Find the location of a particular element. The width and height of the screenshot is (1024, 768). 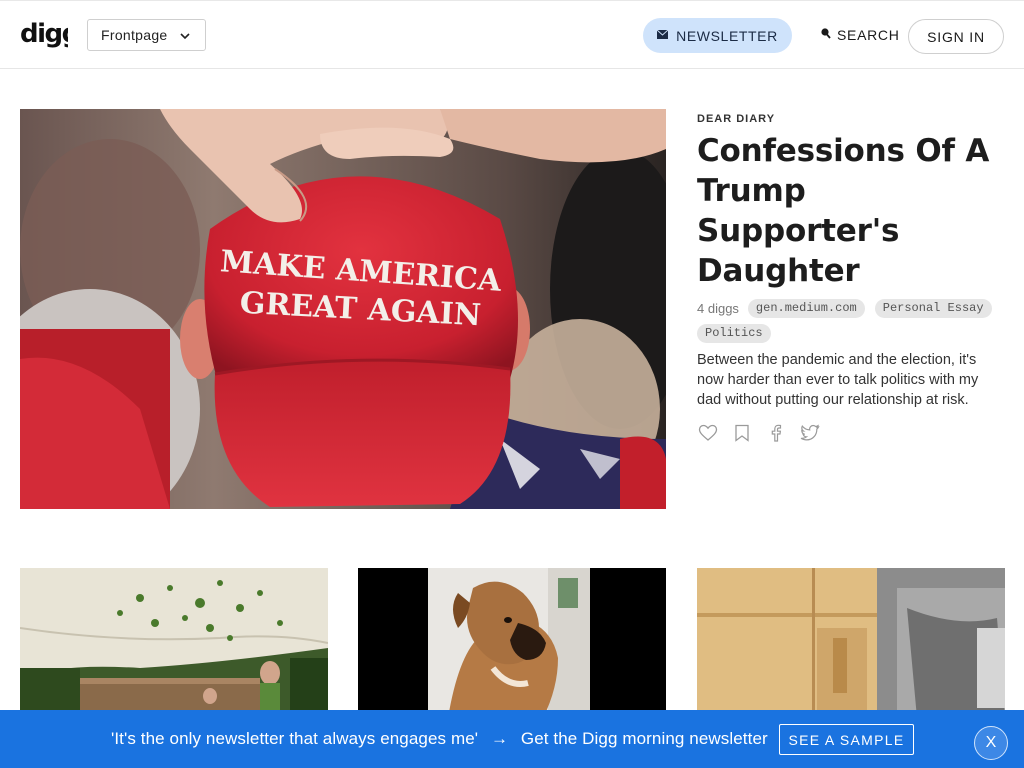

facebook-share-button is located at coordinates (776, 433).